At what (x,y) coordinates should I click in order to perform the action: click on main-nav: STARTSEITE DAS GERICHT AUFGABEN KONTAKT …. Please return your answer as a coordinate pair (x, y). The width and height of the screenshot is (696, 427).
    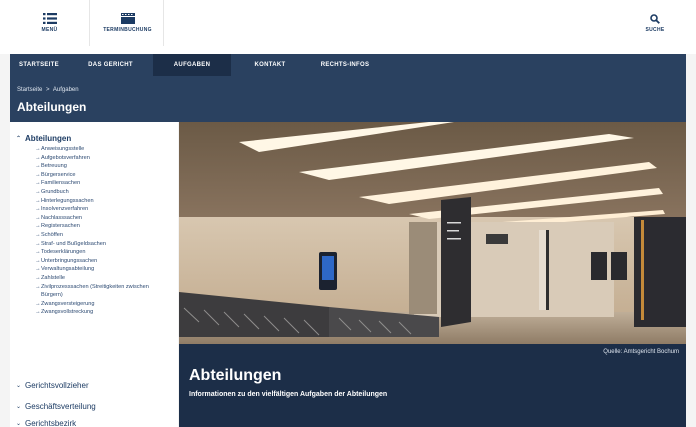
    Looking at the image, I should click on (348, 65).